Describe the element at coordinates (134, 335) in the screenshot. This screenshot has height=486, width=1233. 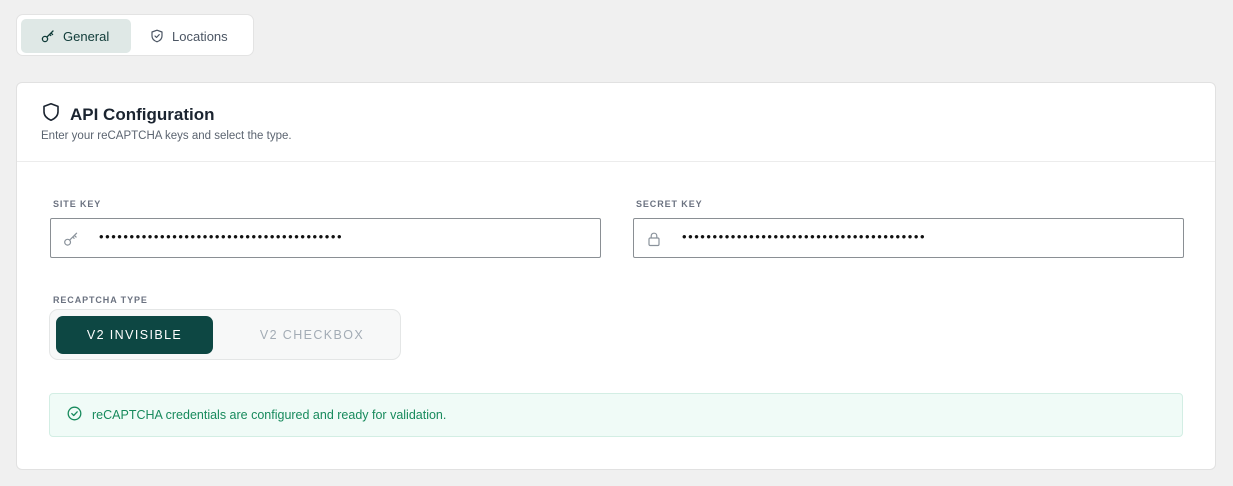
I see `v2-invisible-option: V2 INVISIBLE` at that location.